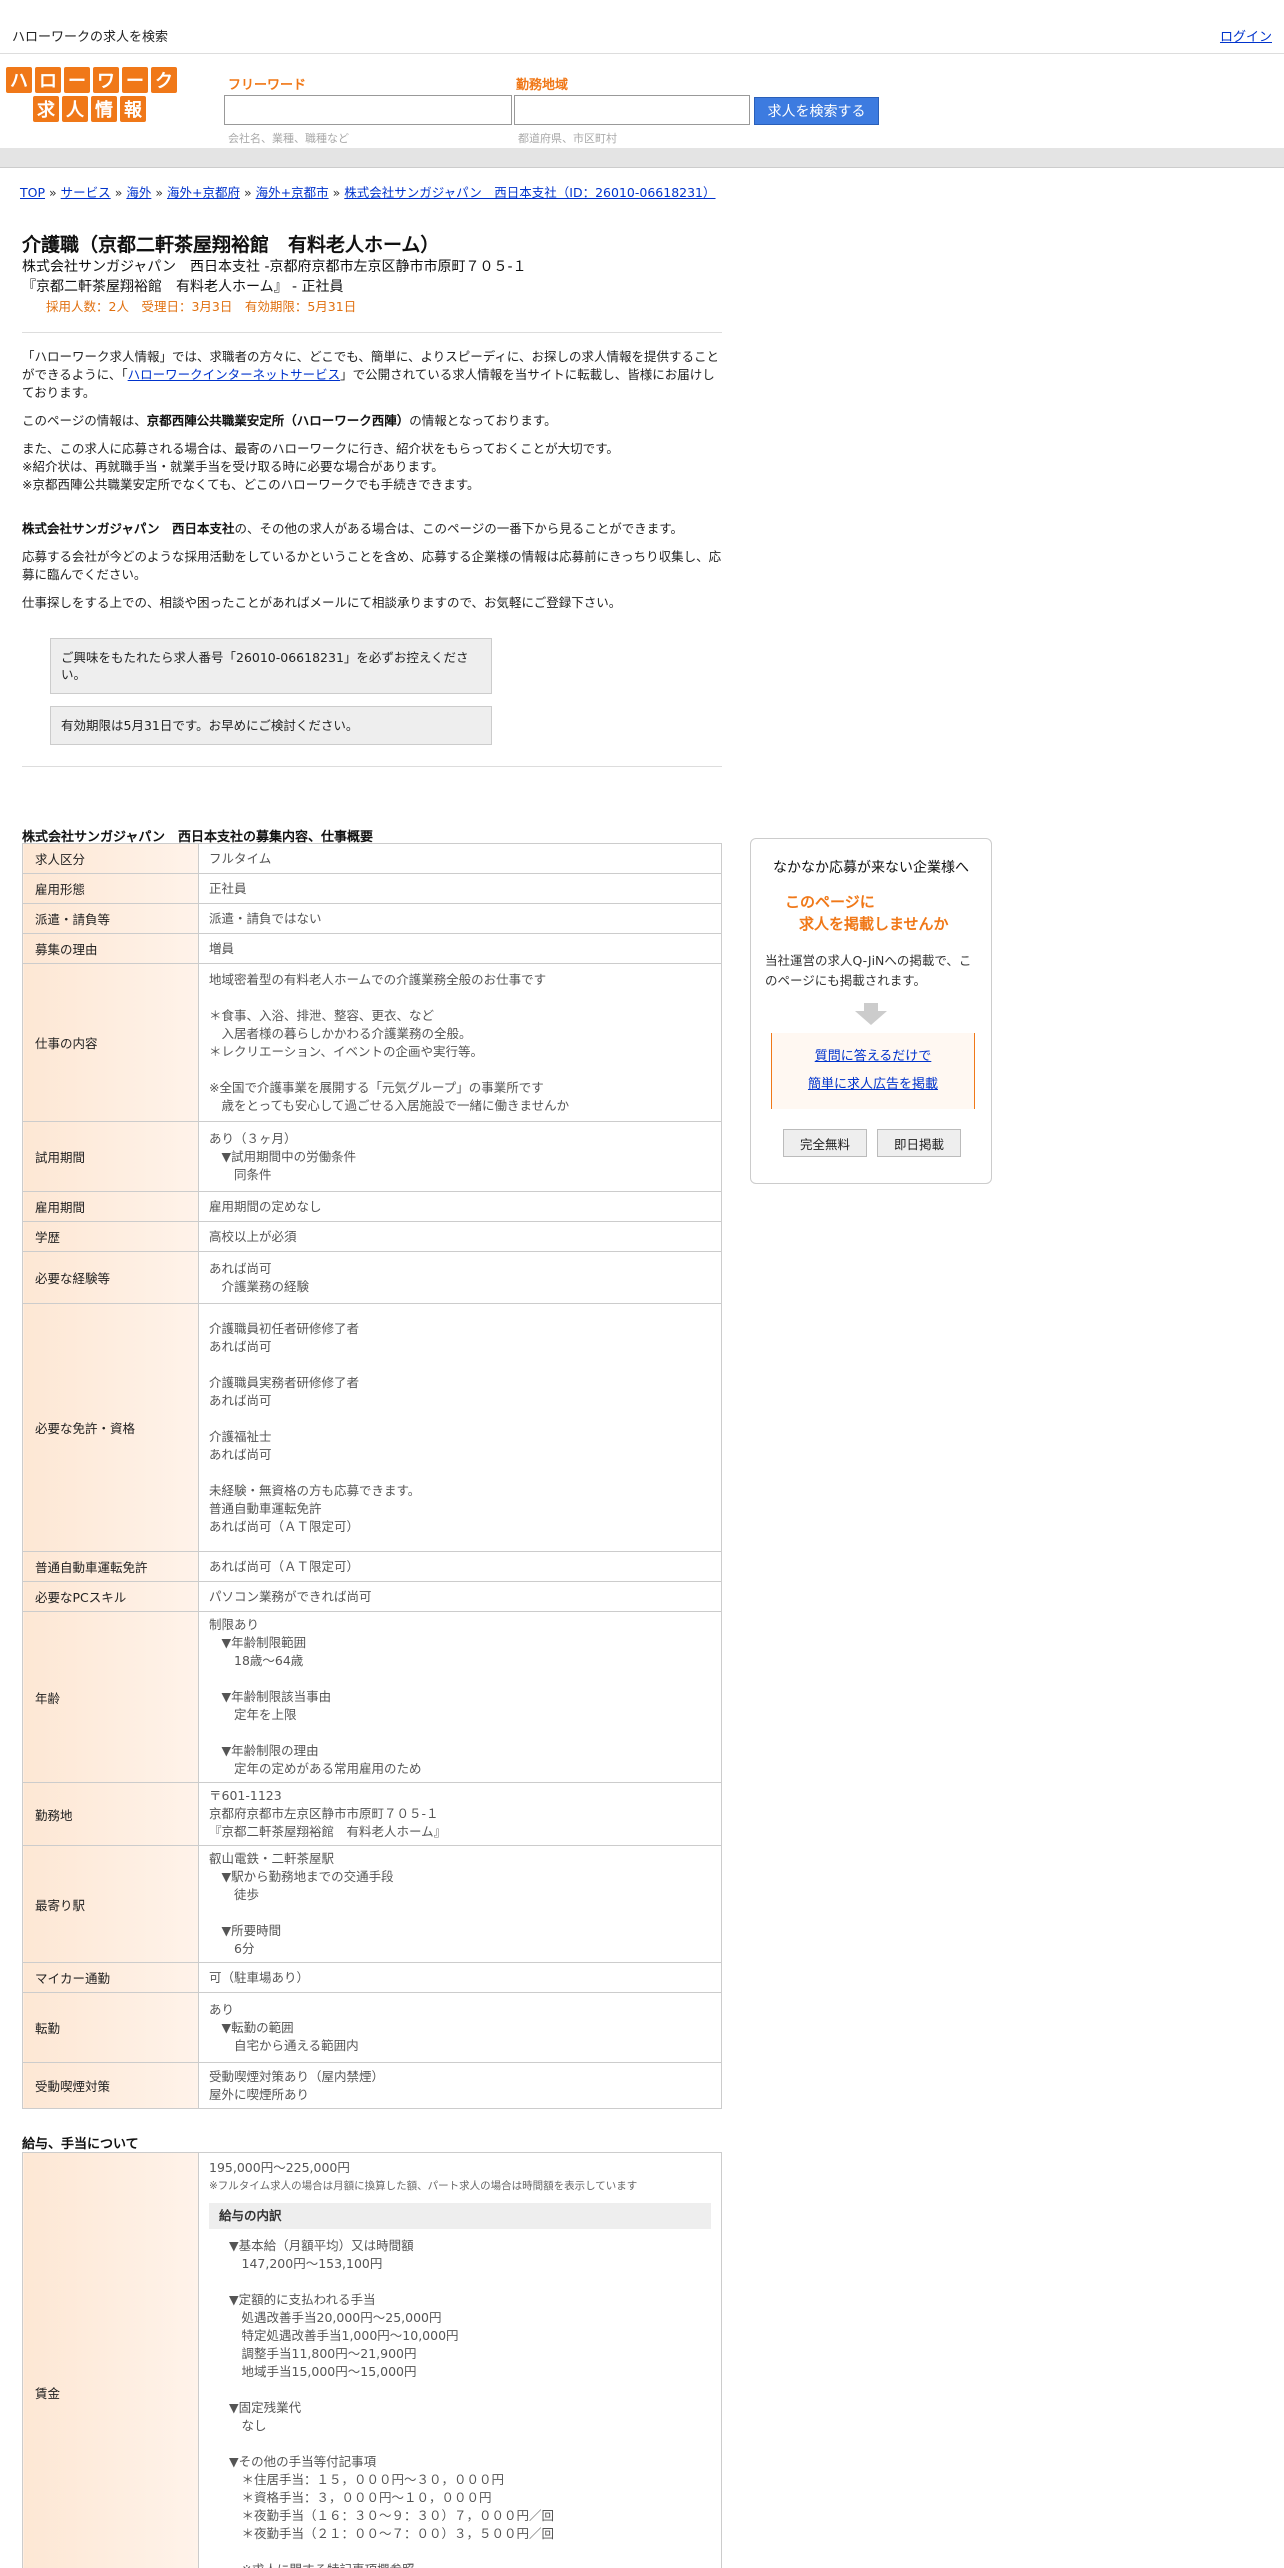  I want to click on table-row: 受動喫煙対策 受動喫煙対策あり（屋内禁煙） 屋外に喫煙所あり, so click(372, 2085).